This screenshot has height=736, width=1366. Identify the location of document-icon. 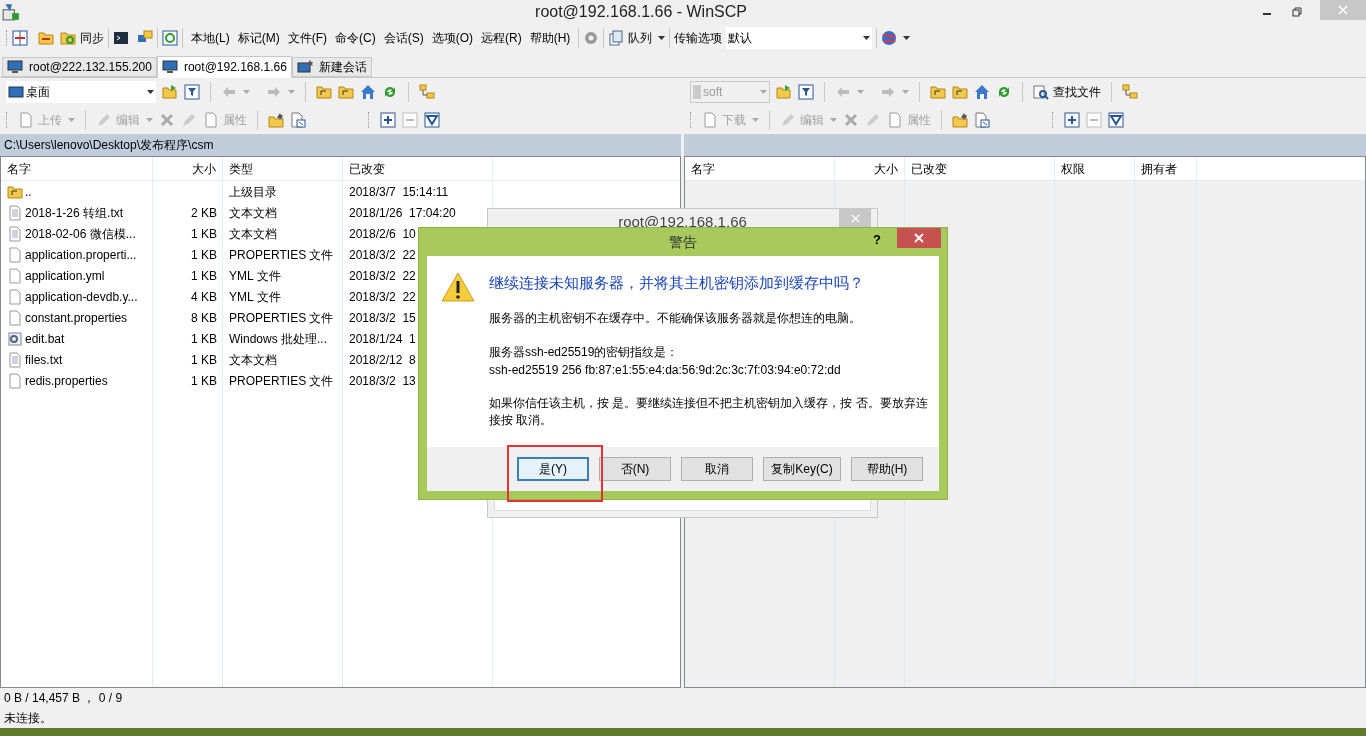
(26, 120).